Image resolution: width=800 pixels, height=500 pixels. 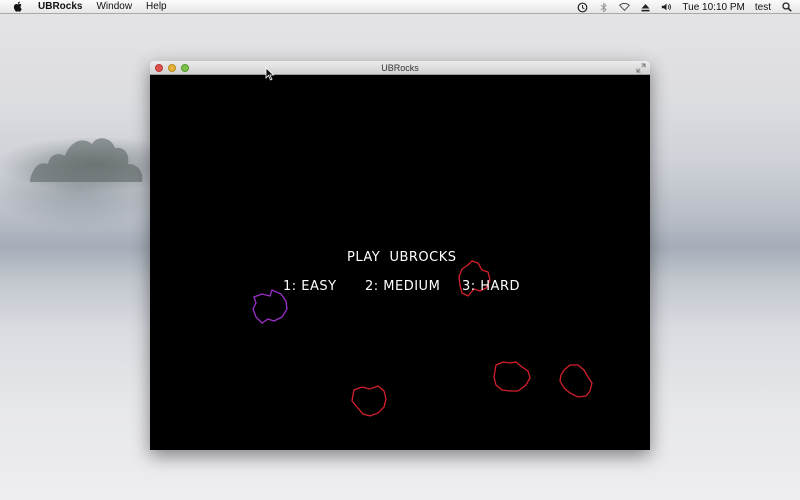 I want to click on menubar-clock: Tue 10:10 PM, so click(x=713, y=7).